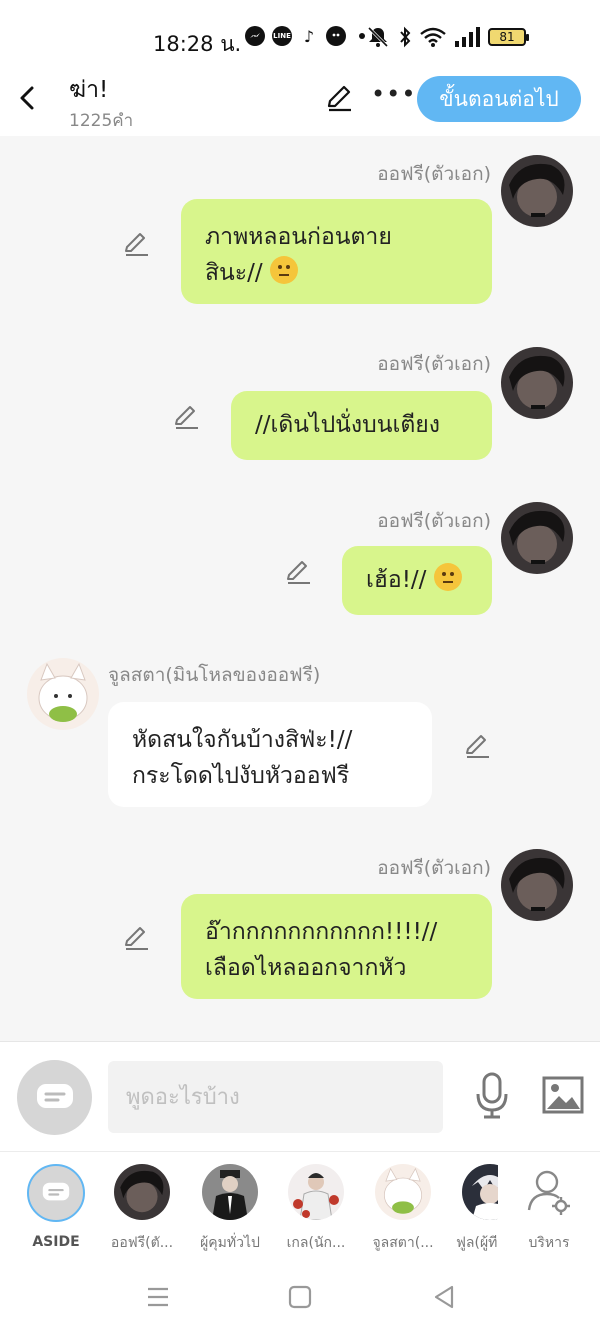 The height and width of the screenshot is (1333, 600). What do you see at coordinates (499, 99) in the screenshot?
I see `next-step-button: ขั้นตอนต่อไป` at bounding box center [499, 99].